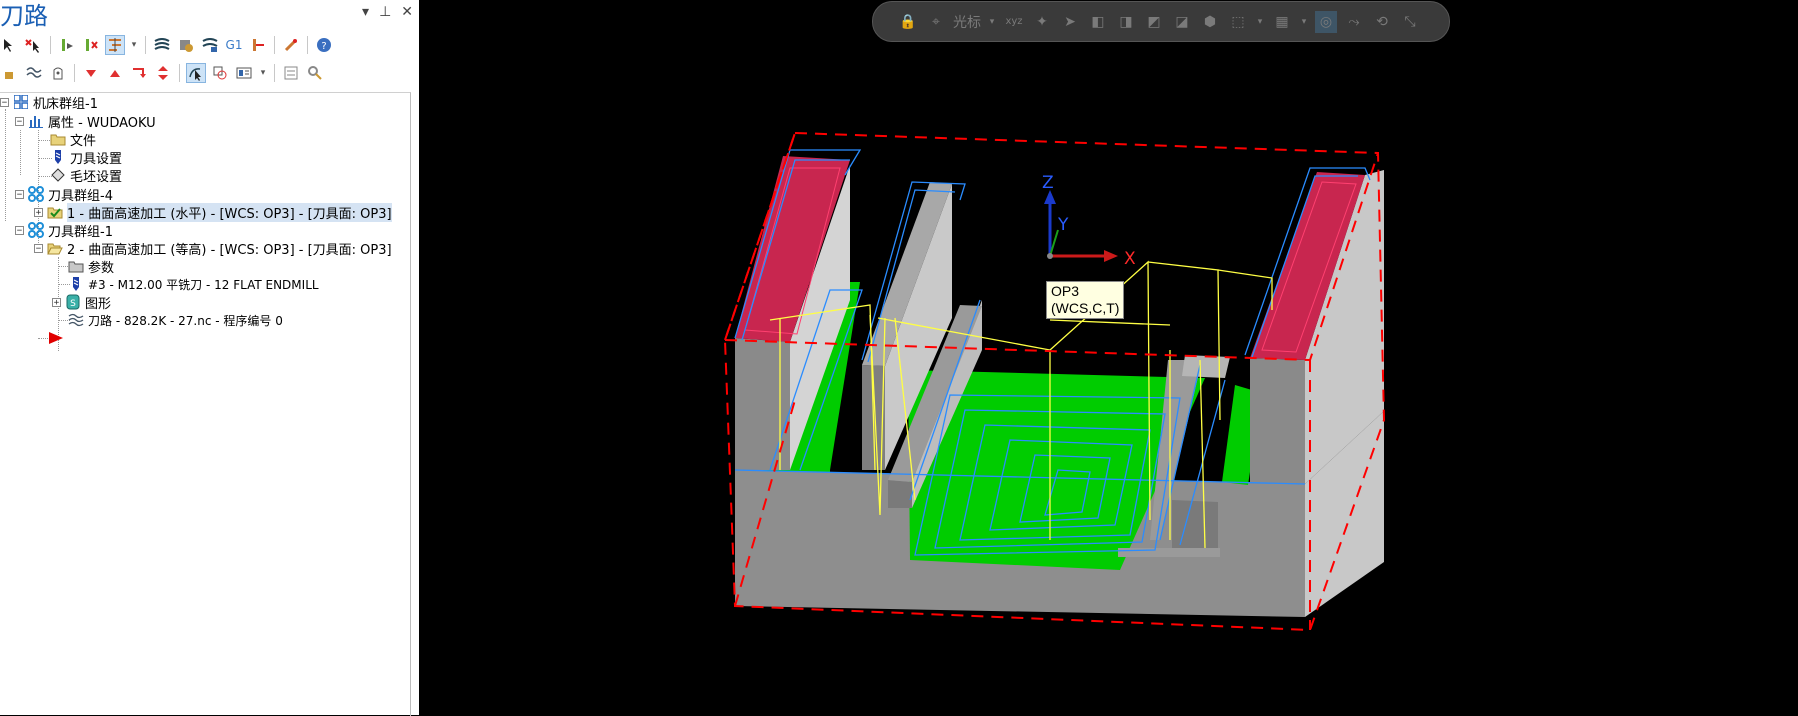  Describe the element at coordinates (1098, 22) in the screenshot. I see `select-solid-icon: ◧` at that location.